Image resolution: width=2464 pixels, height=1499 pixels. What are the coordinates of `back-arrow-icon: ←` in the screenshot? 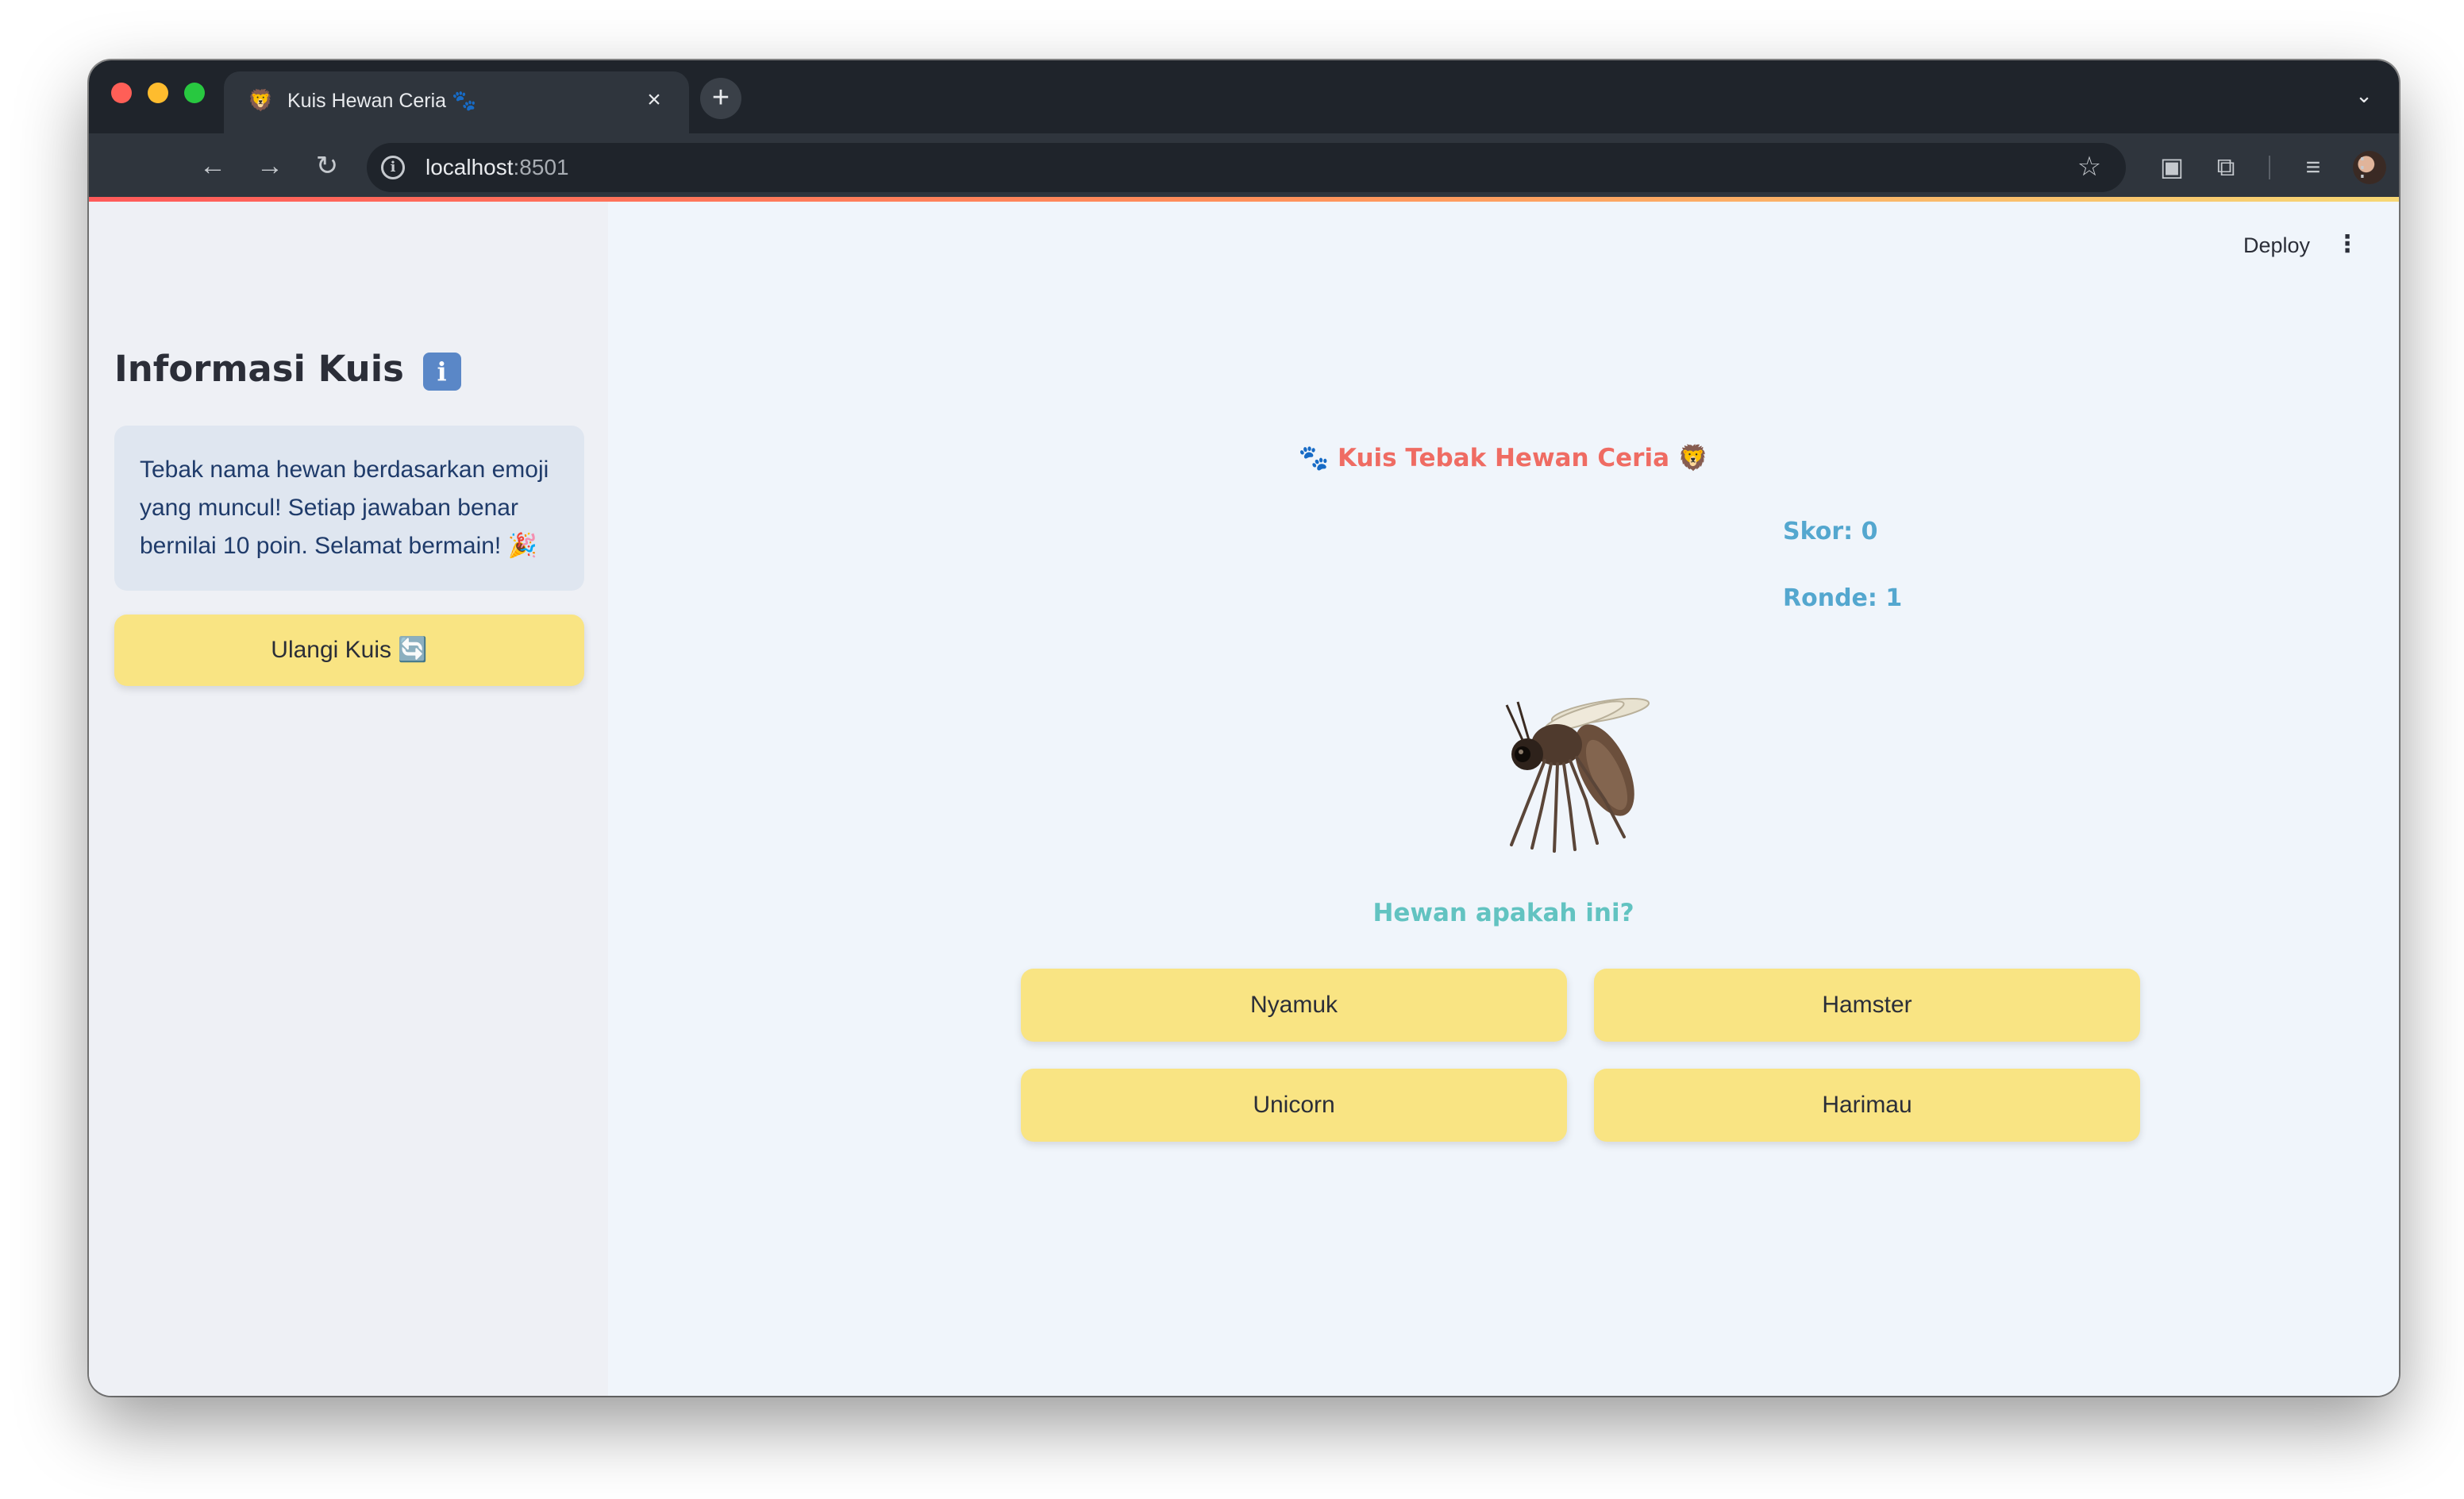 It's located at (213, 167).